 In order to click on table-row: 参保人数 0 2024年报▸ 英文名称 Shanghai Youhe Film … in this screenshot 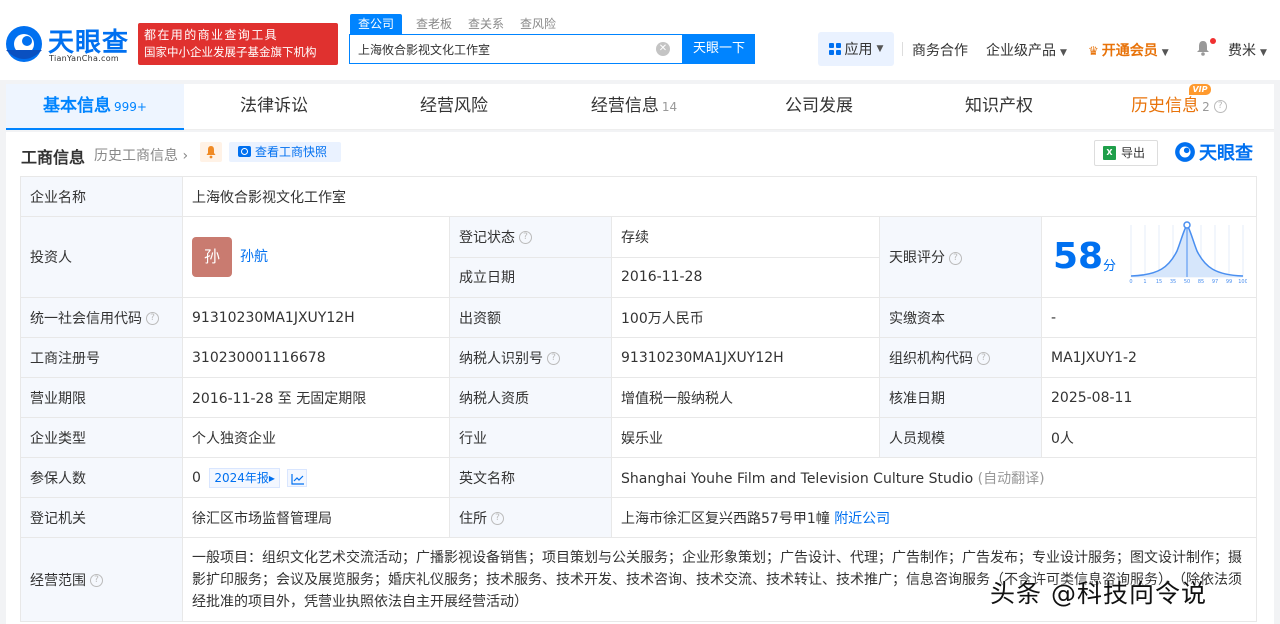, I will do `click(639, 477)`.